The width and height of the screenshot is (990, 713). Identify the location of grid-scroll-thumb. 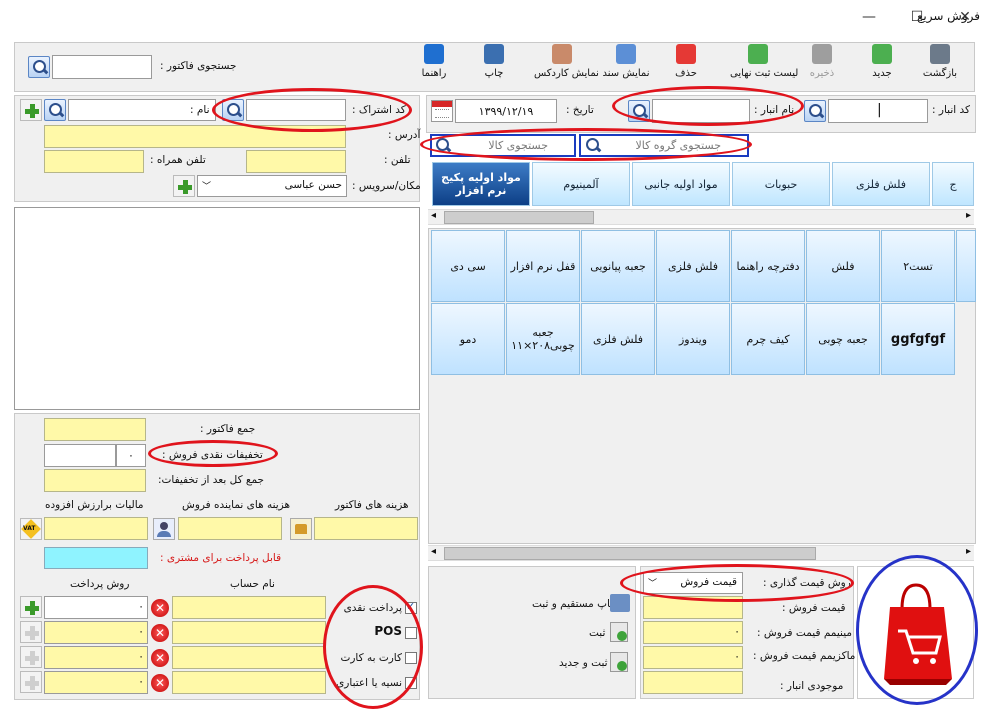
(630, 553).